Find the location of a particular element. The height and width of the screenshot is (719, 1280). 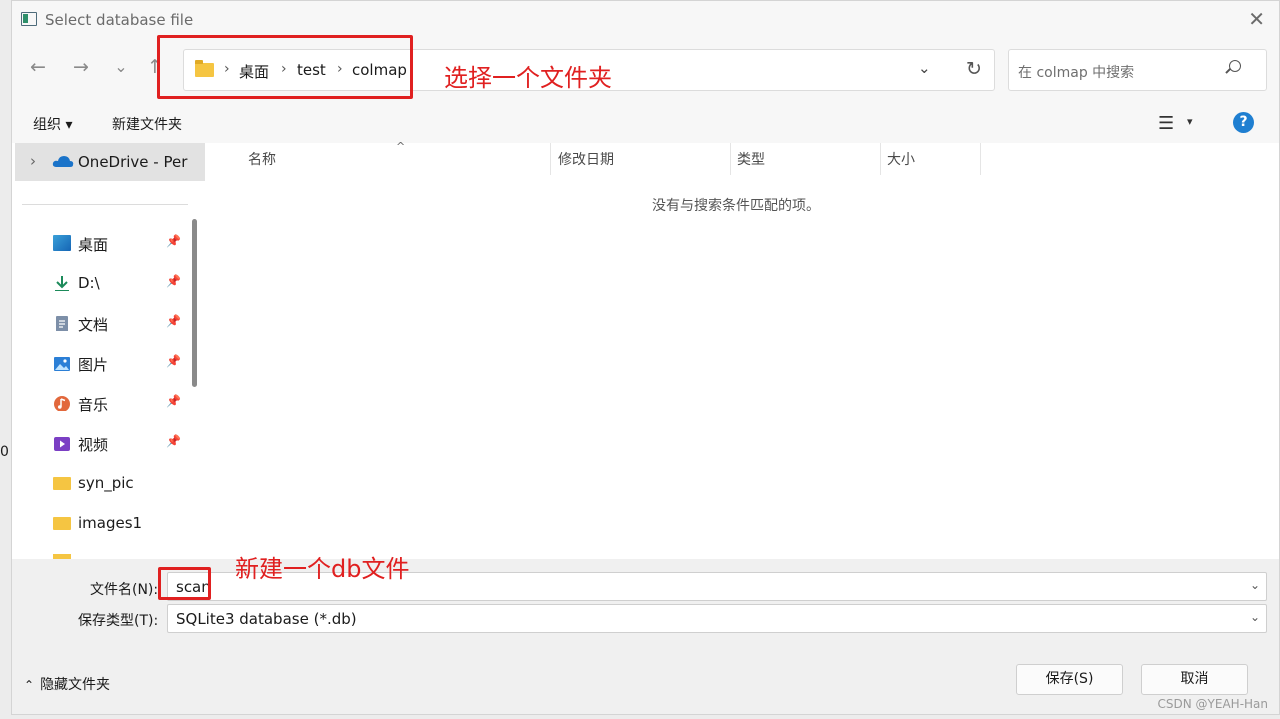

sort-ascending-icon: ^ is located at coordinates (401, 146).